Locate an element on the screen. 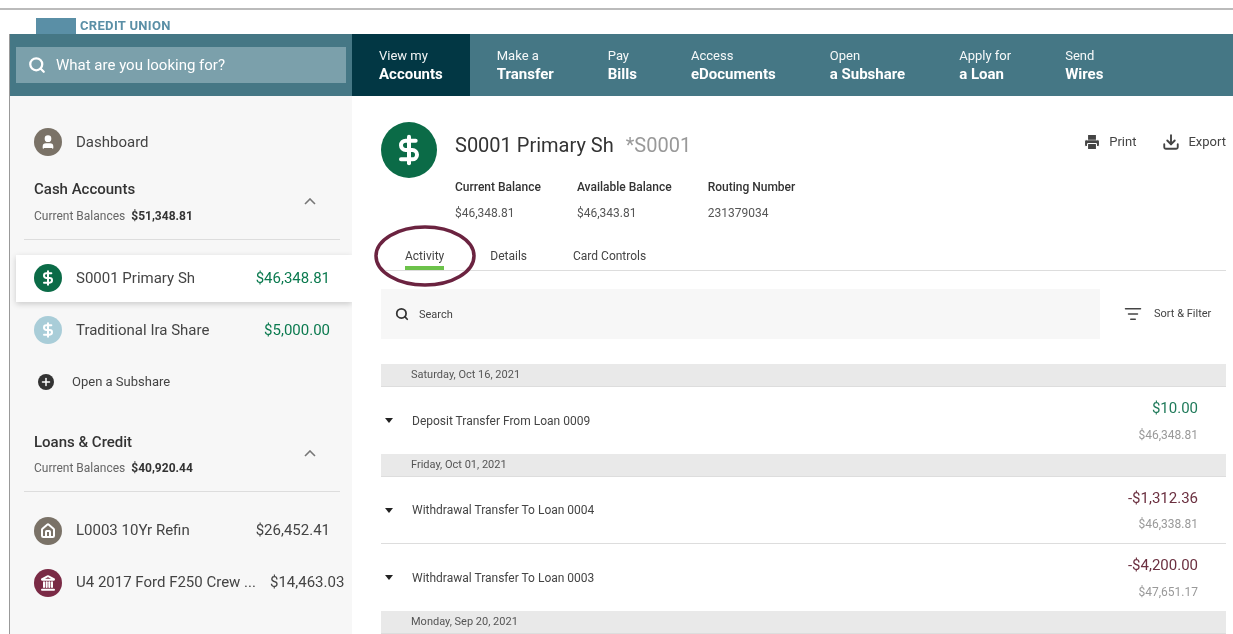 Image resolution: width=1233 pixels, height=634 pixels. account-number: *S0001 is located at coordinates (658, 145).